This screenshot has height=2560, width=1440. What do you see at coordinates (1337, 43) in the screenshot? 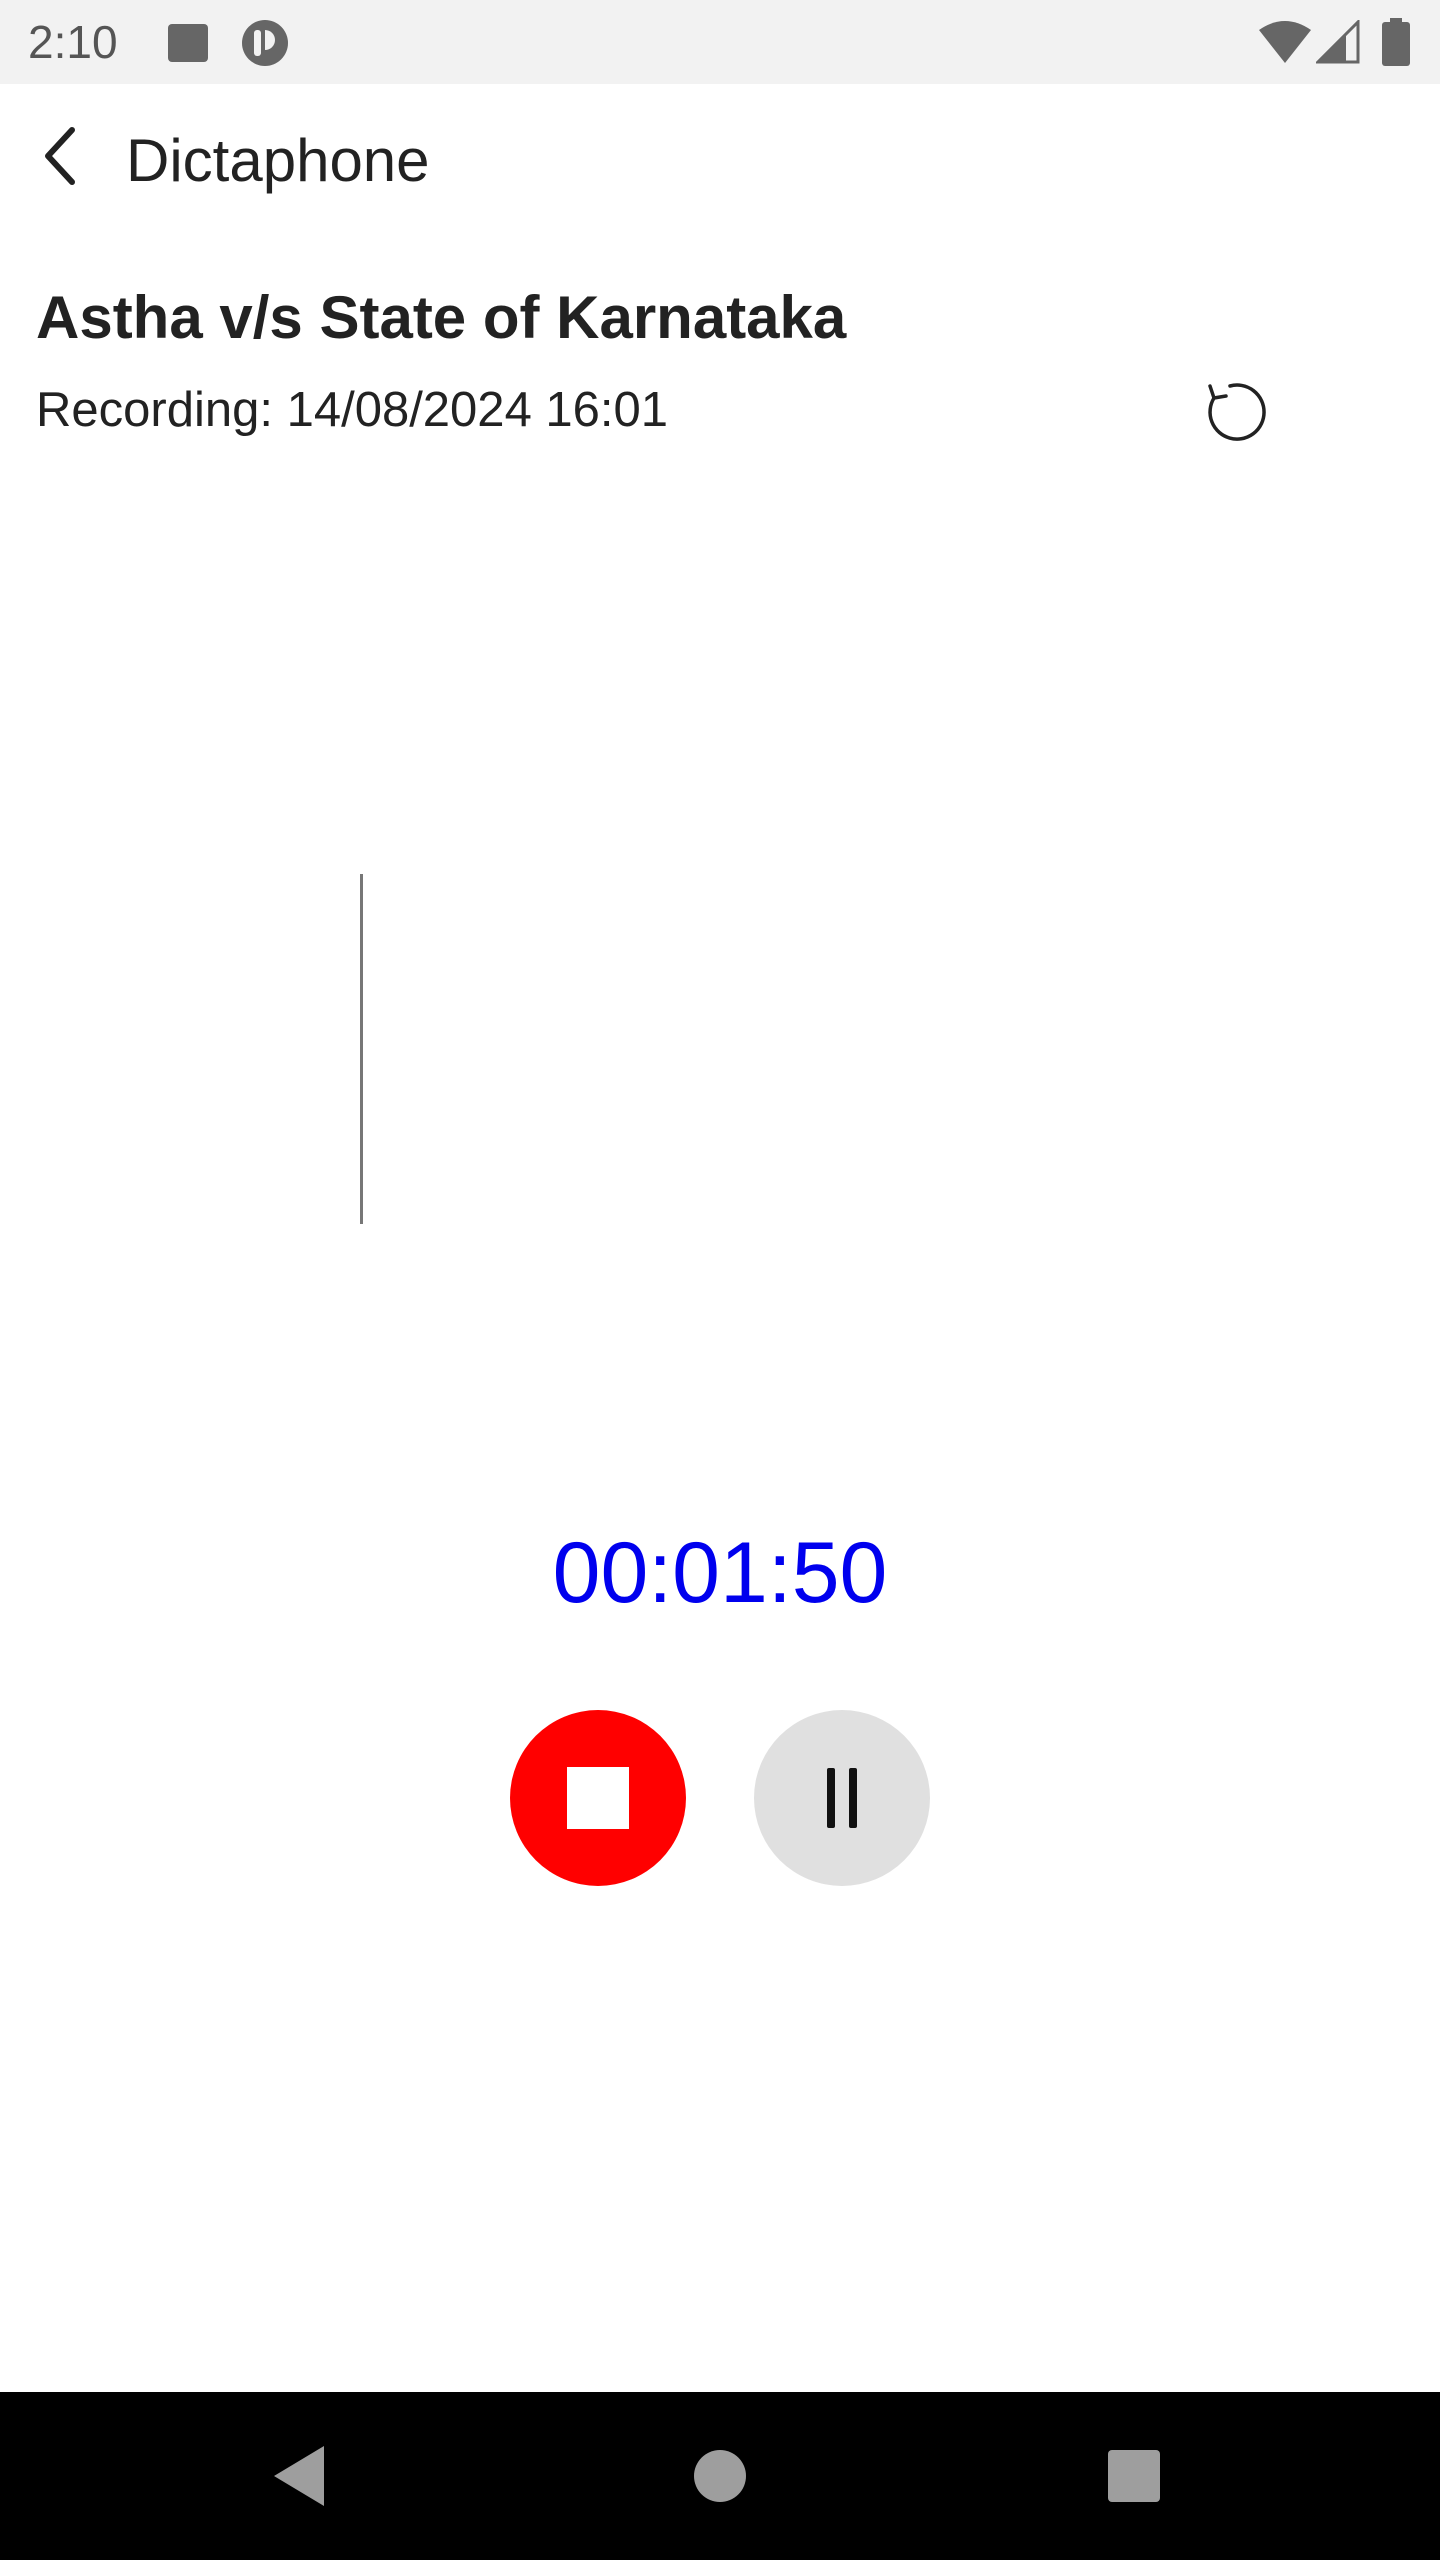
I see `signal-icon` at bounding box center [1337, 43].